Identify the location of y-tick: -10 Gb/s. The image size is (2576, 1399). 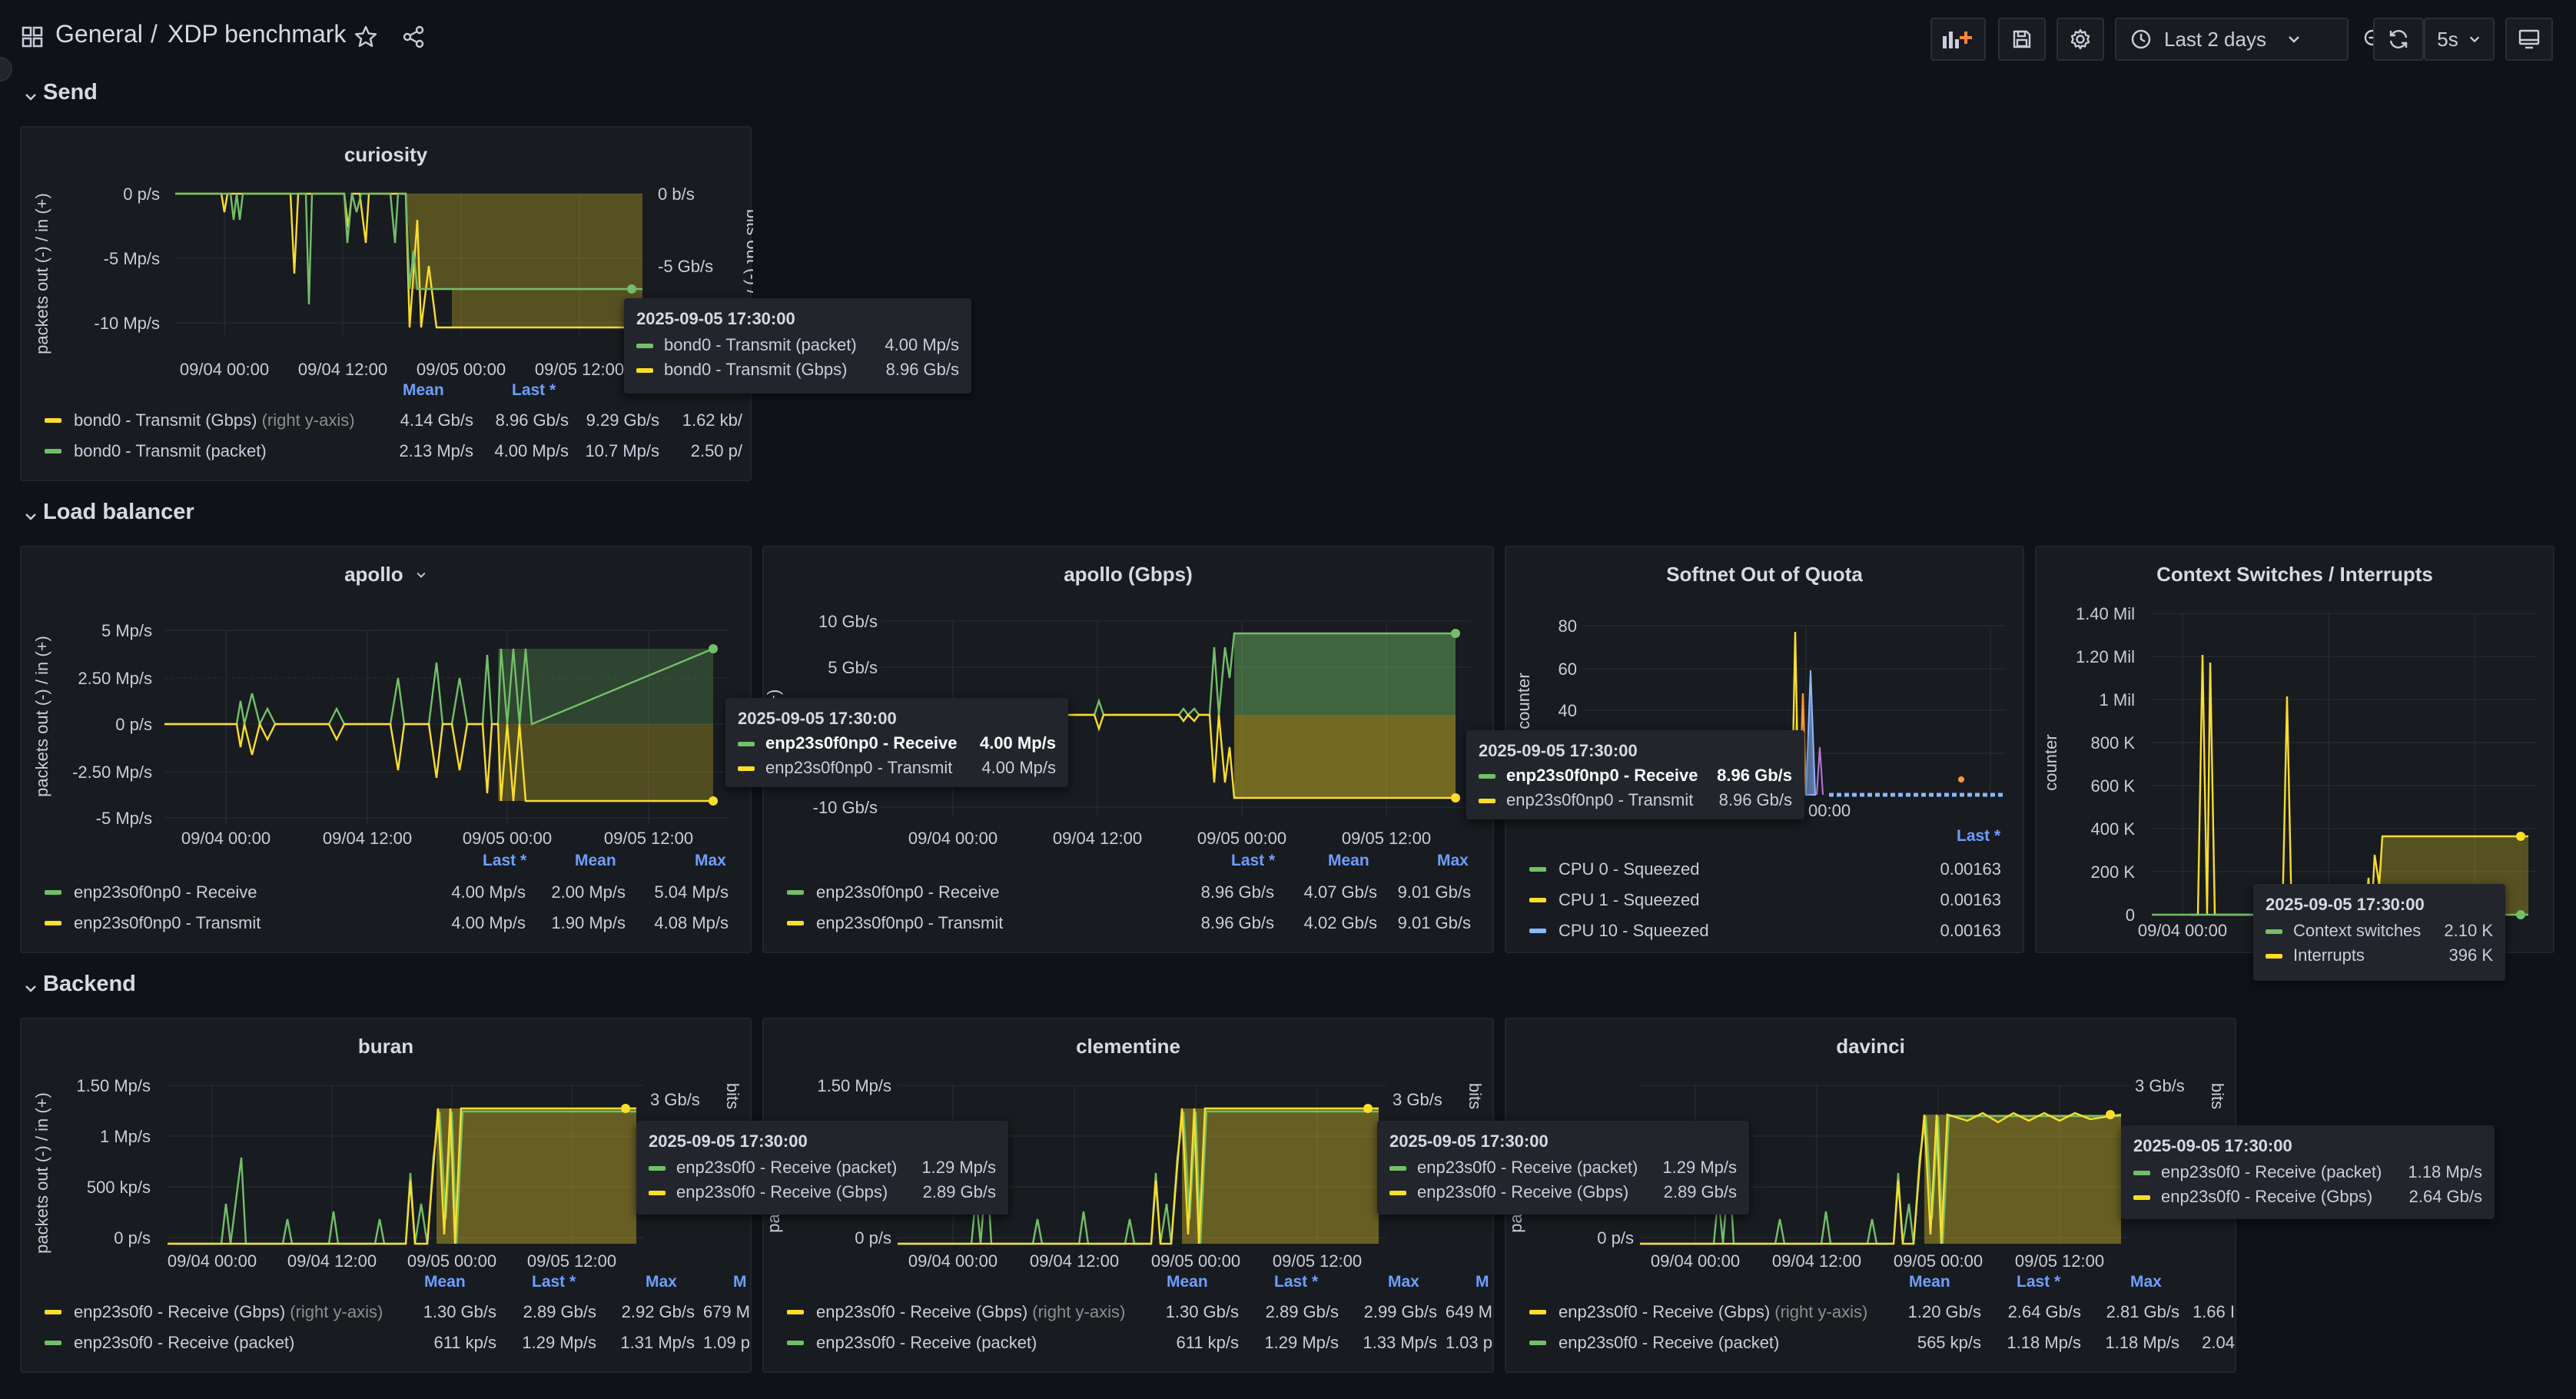
(845, 807).